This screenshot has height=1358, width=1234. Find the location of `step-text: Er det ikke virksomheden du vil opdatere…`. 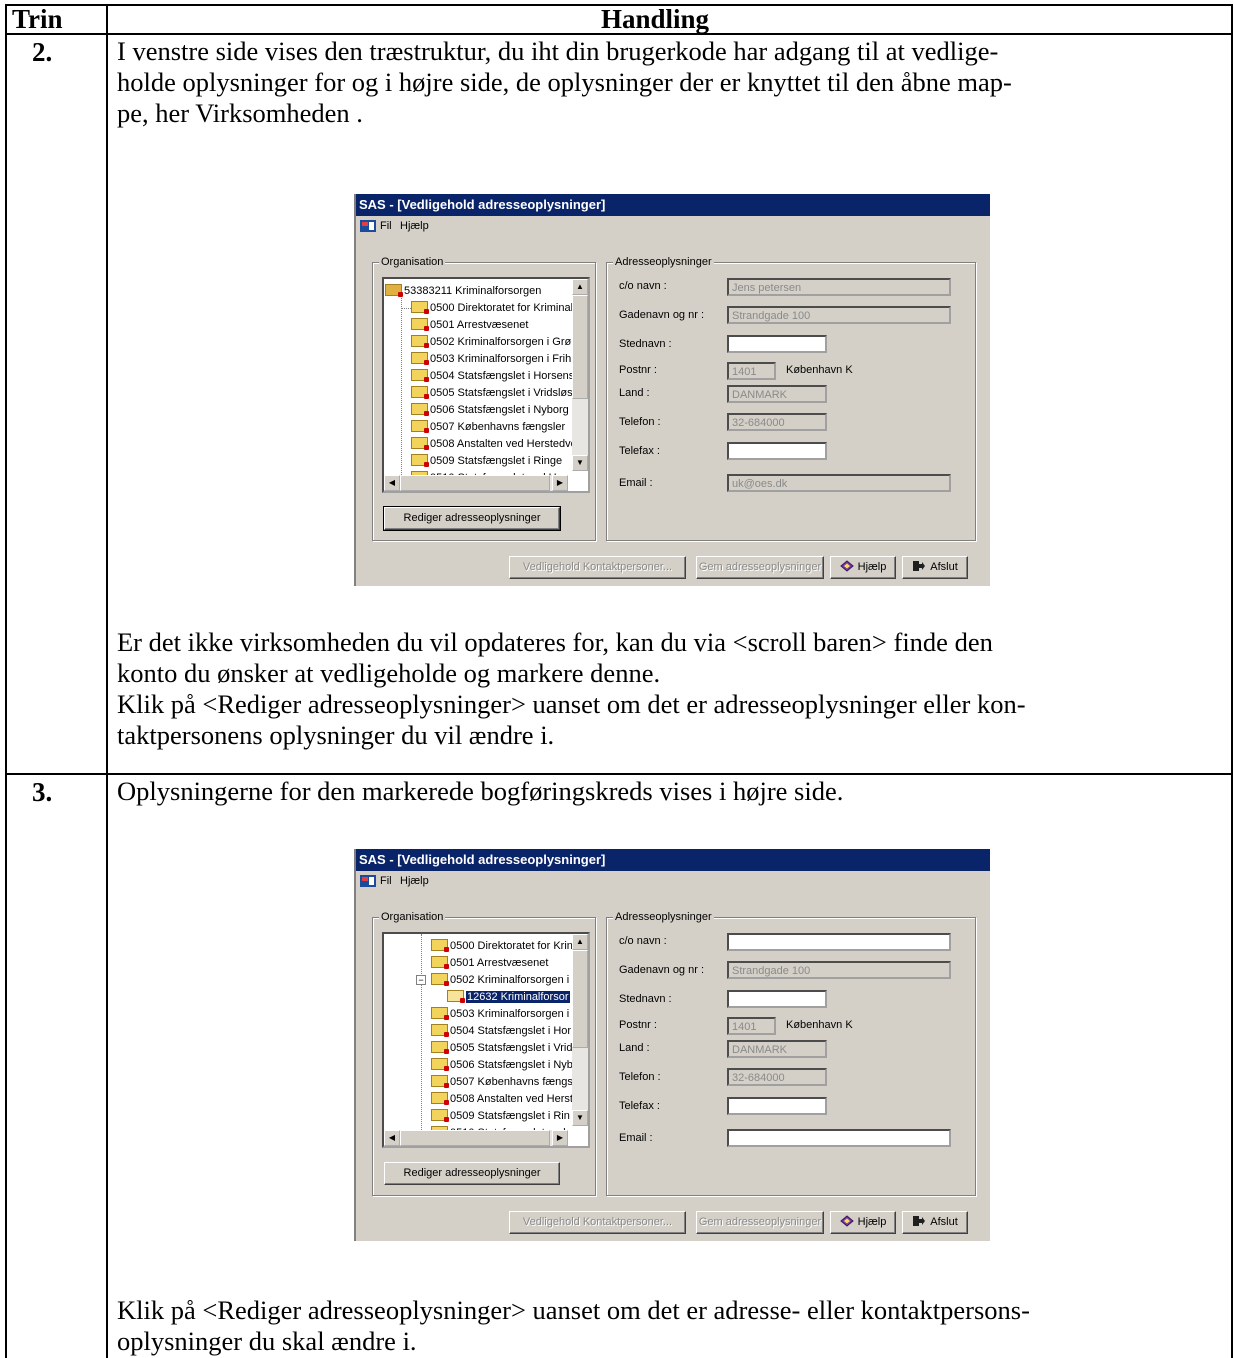

step-text: Er det ikke virksomheden du vil opdatere… is located at coordinates (672, 689).